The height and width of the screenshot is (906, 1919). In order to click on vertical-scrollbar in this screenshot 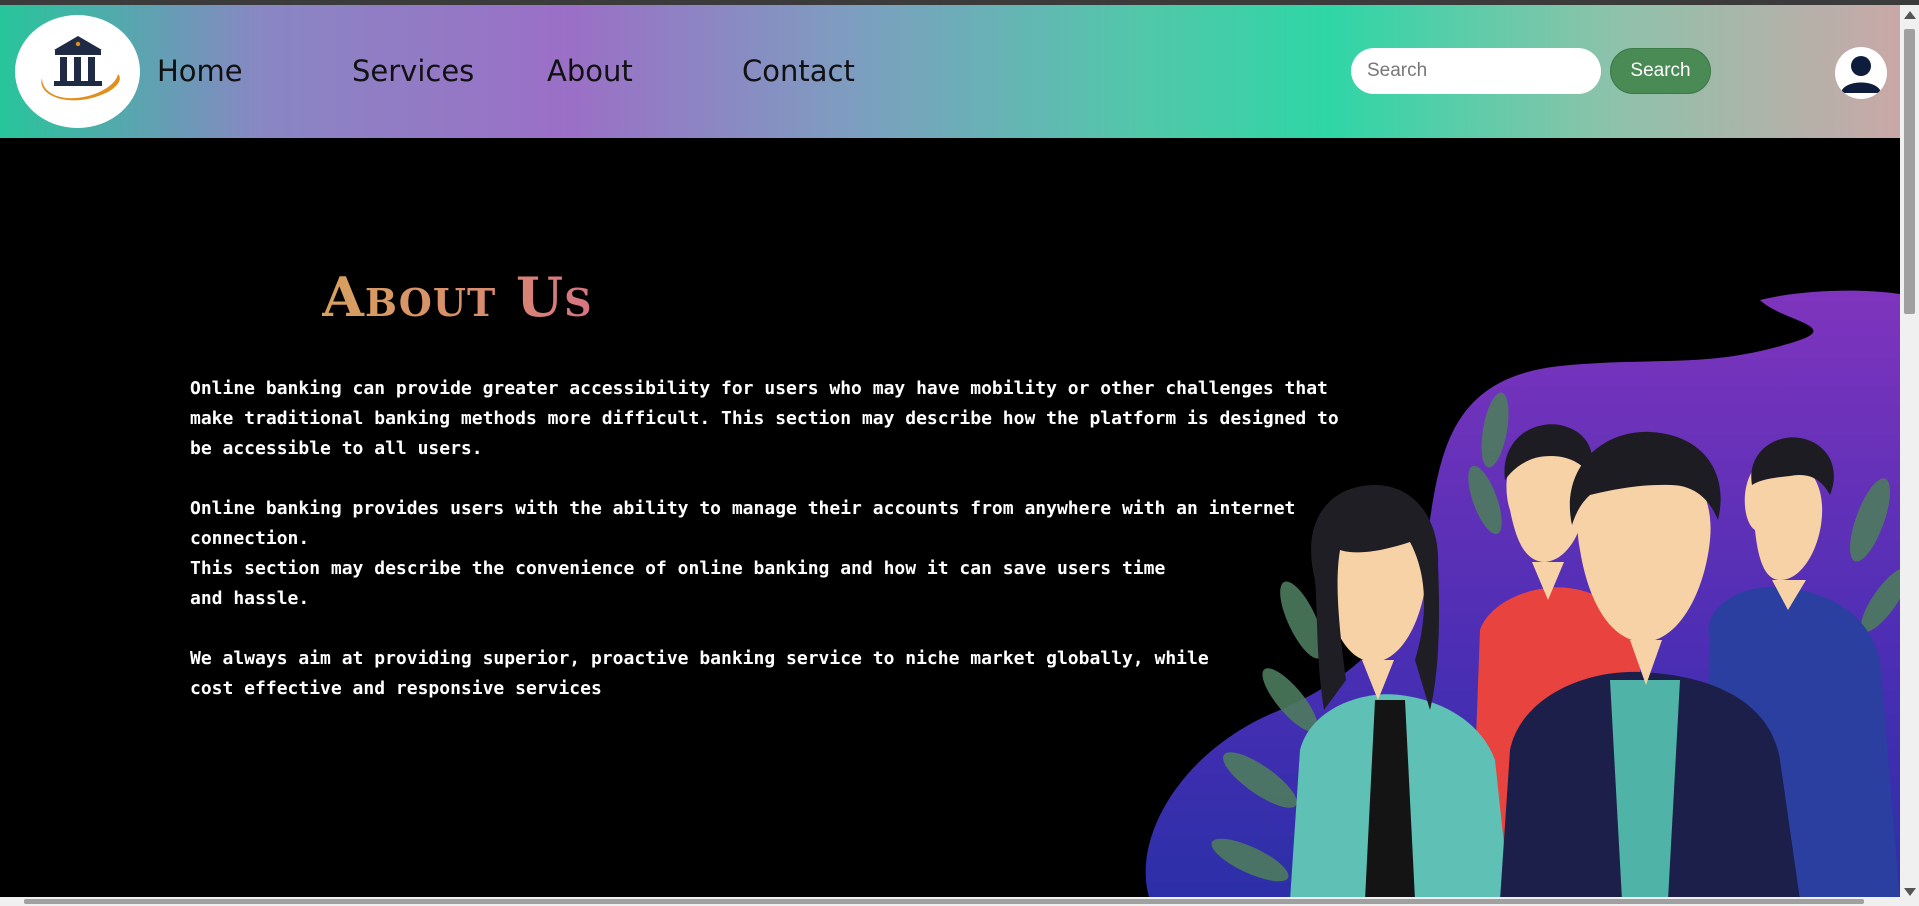, I will do `click(1909, 455)`.